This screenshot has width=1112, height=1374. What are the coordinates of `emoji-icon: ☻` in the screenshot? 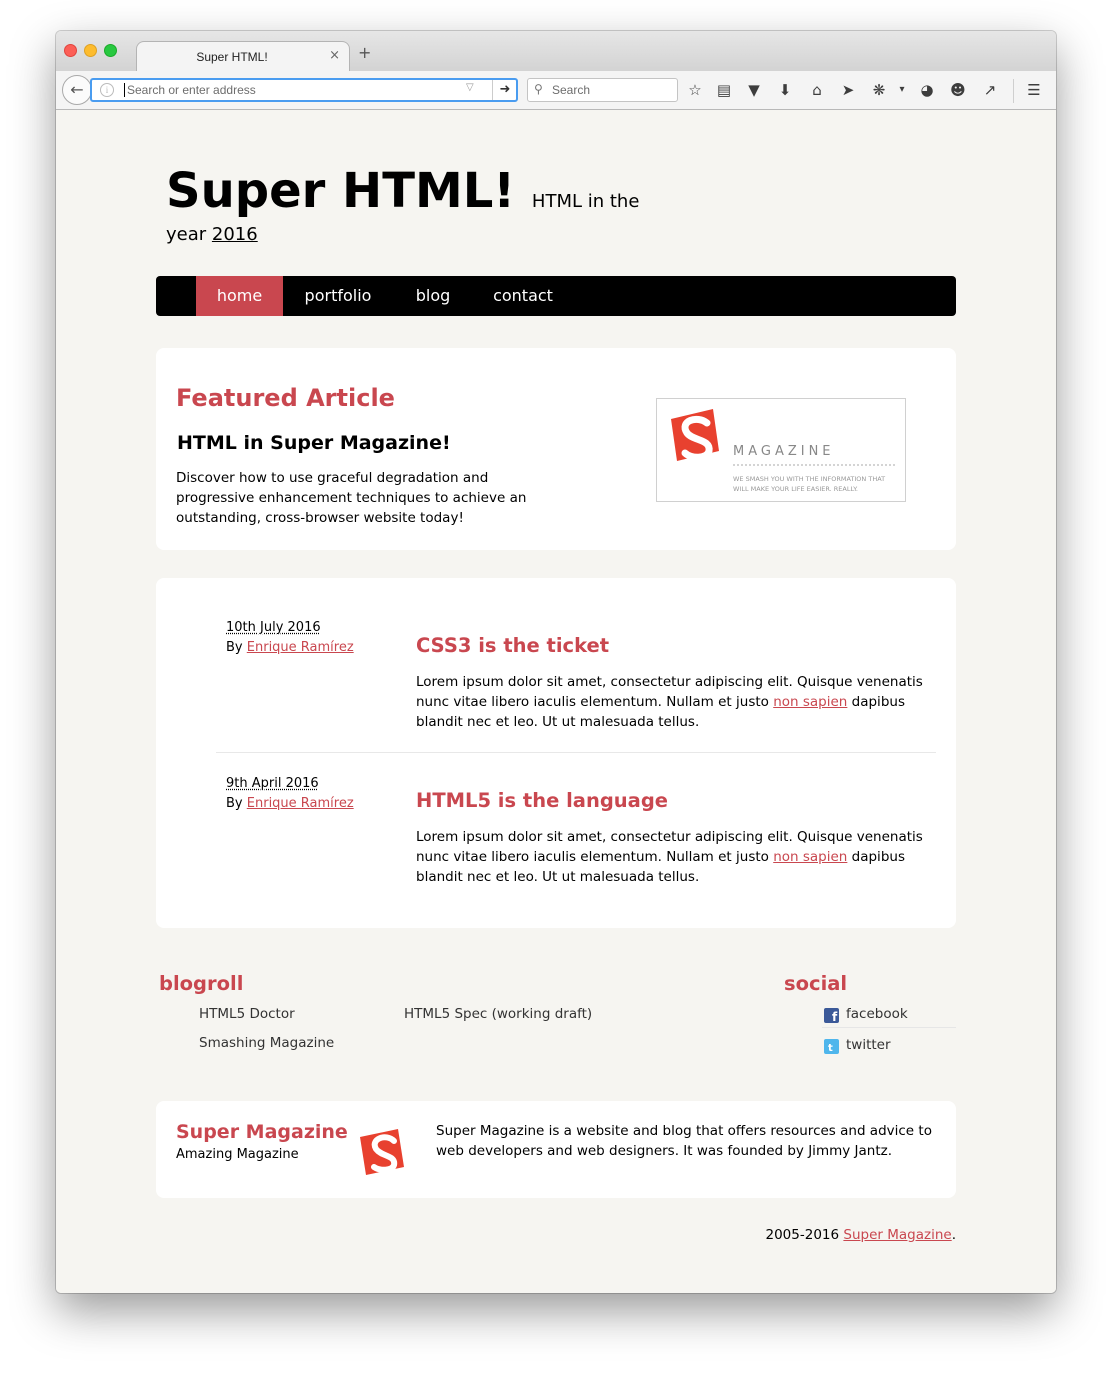 It's located at (958, 90).